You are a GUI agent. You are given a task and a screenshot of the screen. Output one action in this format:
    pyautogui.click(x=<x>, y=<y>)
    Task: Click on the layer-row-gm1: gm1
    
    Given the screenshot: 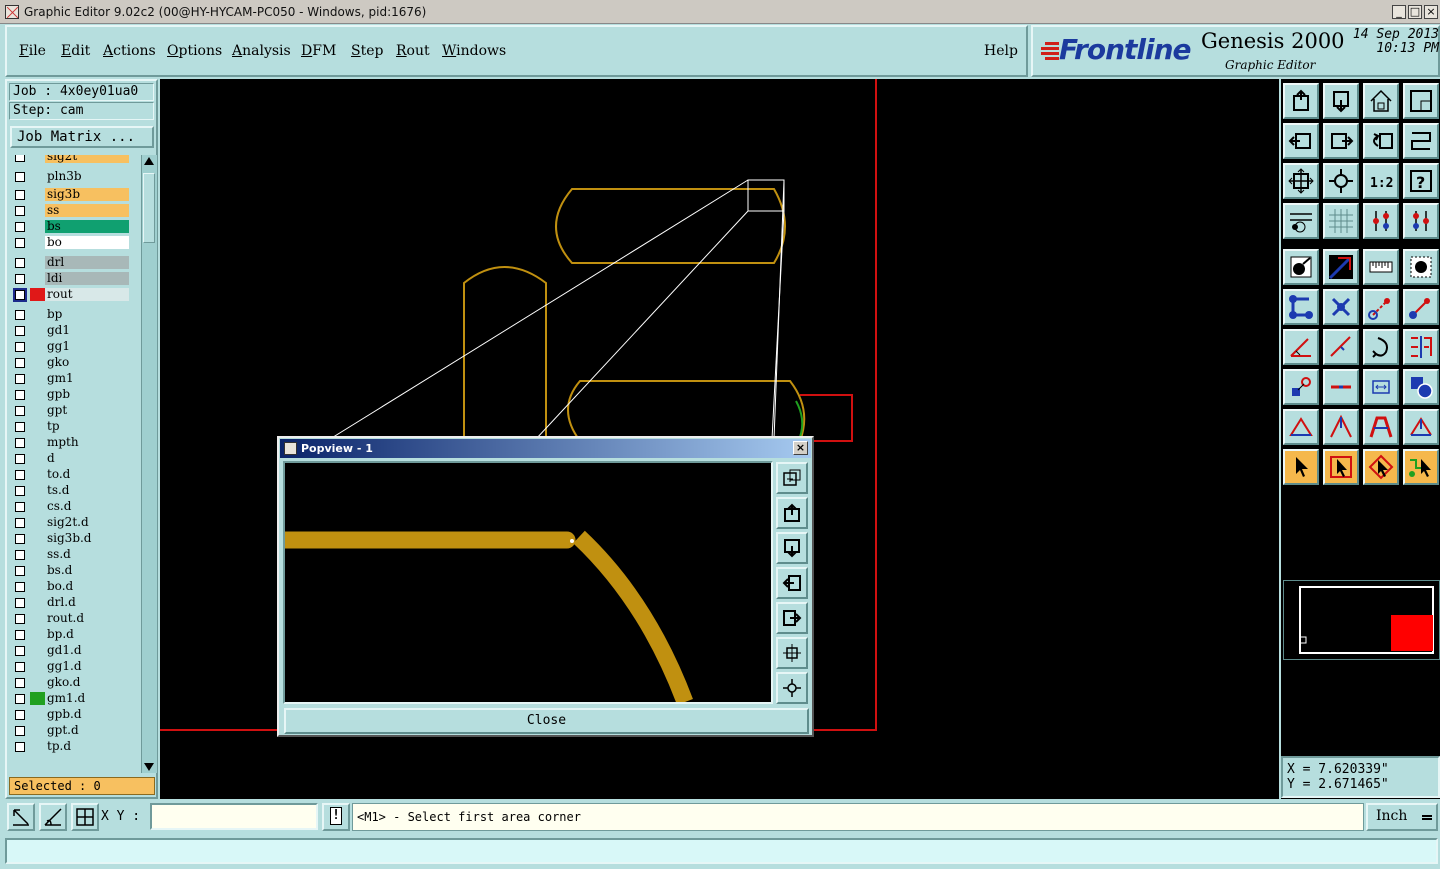 What is the action you would take?
    pyautogui.click(x=70, y=378)
    